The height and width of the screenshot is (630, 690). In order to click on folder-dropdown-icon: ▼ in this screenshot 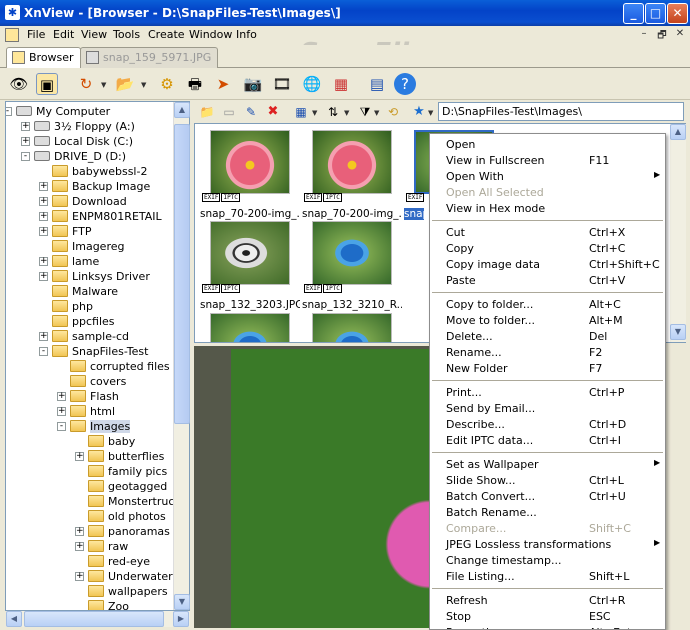, I will do `click(143, 85)`.